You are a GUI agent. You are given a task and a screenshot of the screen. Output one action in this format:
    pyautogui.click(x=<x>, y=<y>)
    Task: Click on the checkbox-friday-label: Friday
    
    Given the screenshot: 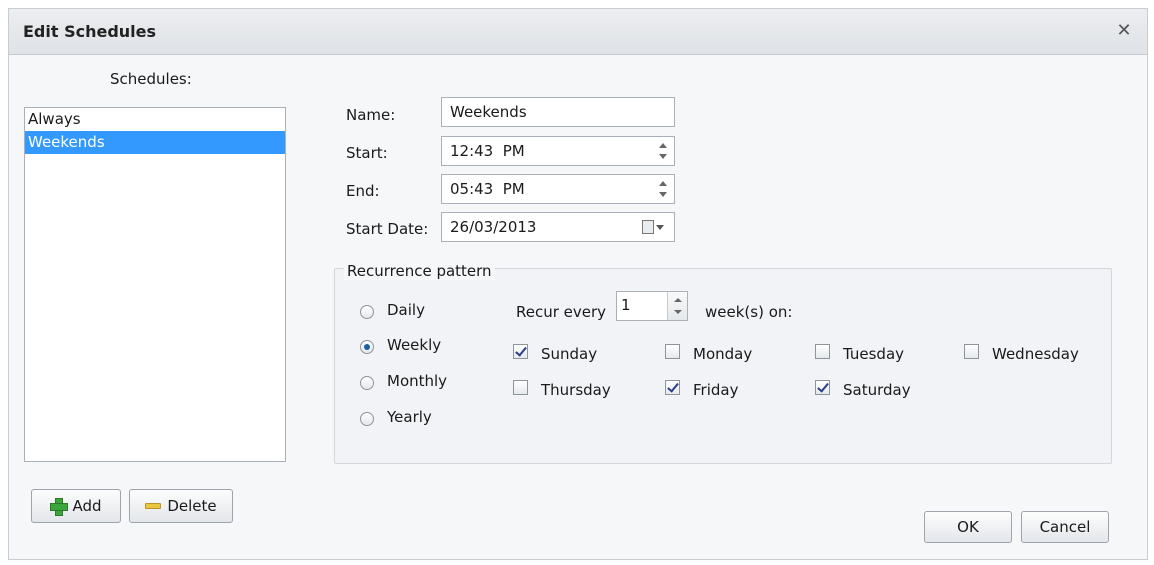 What is the action you would take?
    pyautogui.click(x=716, y=390)
    